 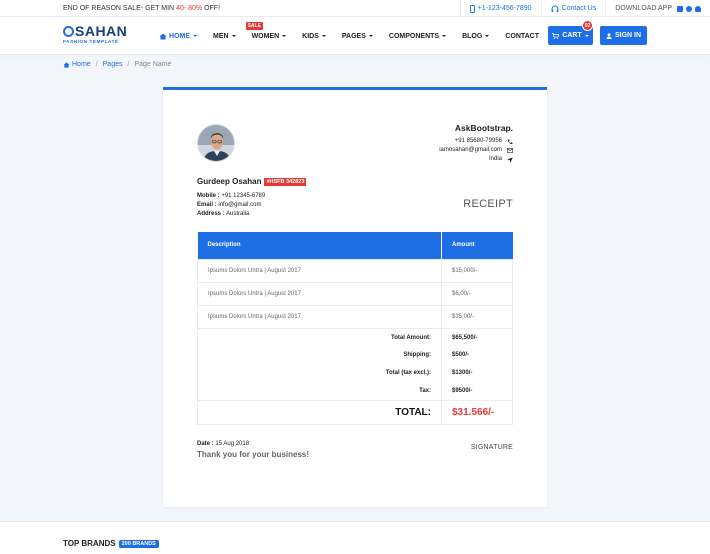 What do you see at coordinates (205, 444) in the screenshot?
I see `date-label: Date :` at bounding box center [205, 444].